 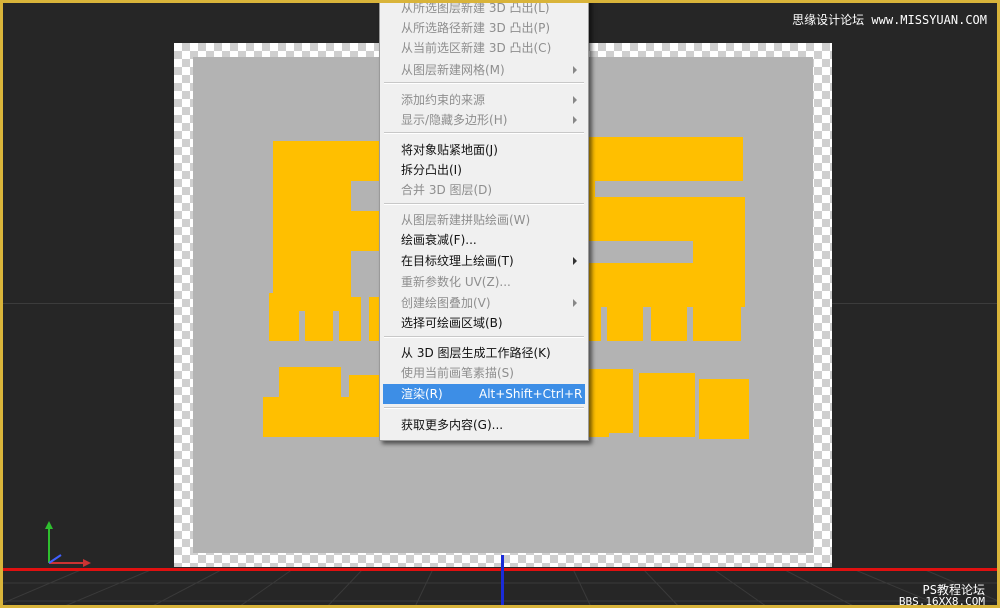 I want to click on watermark-top-right: 思缘设计论坛 www.MISSYUAN.COM, so click(x=889, y=20).